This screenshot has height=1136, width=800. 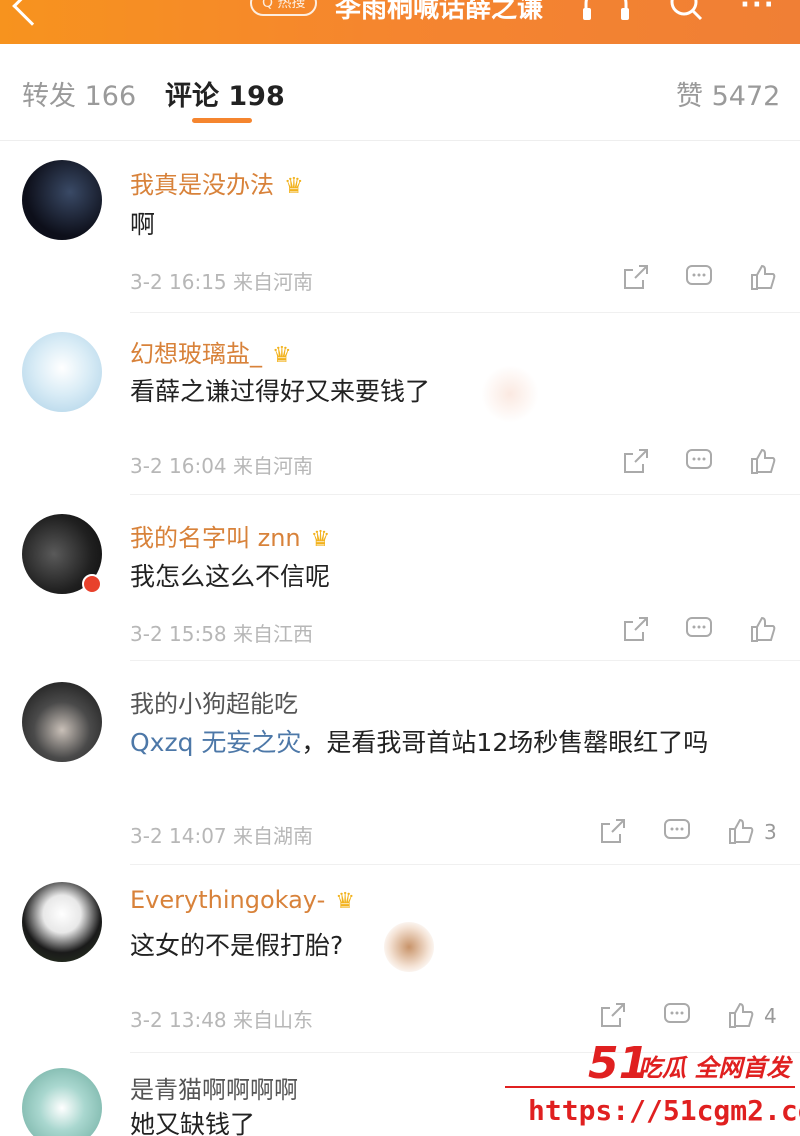 I want to click on comment-username: 我的名字叫 znn ♛, so click(x=230, y=535).